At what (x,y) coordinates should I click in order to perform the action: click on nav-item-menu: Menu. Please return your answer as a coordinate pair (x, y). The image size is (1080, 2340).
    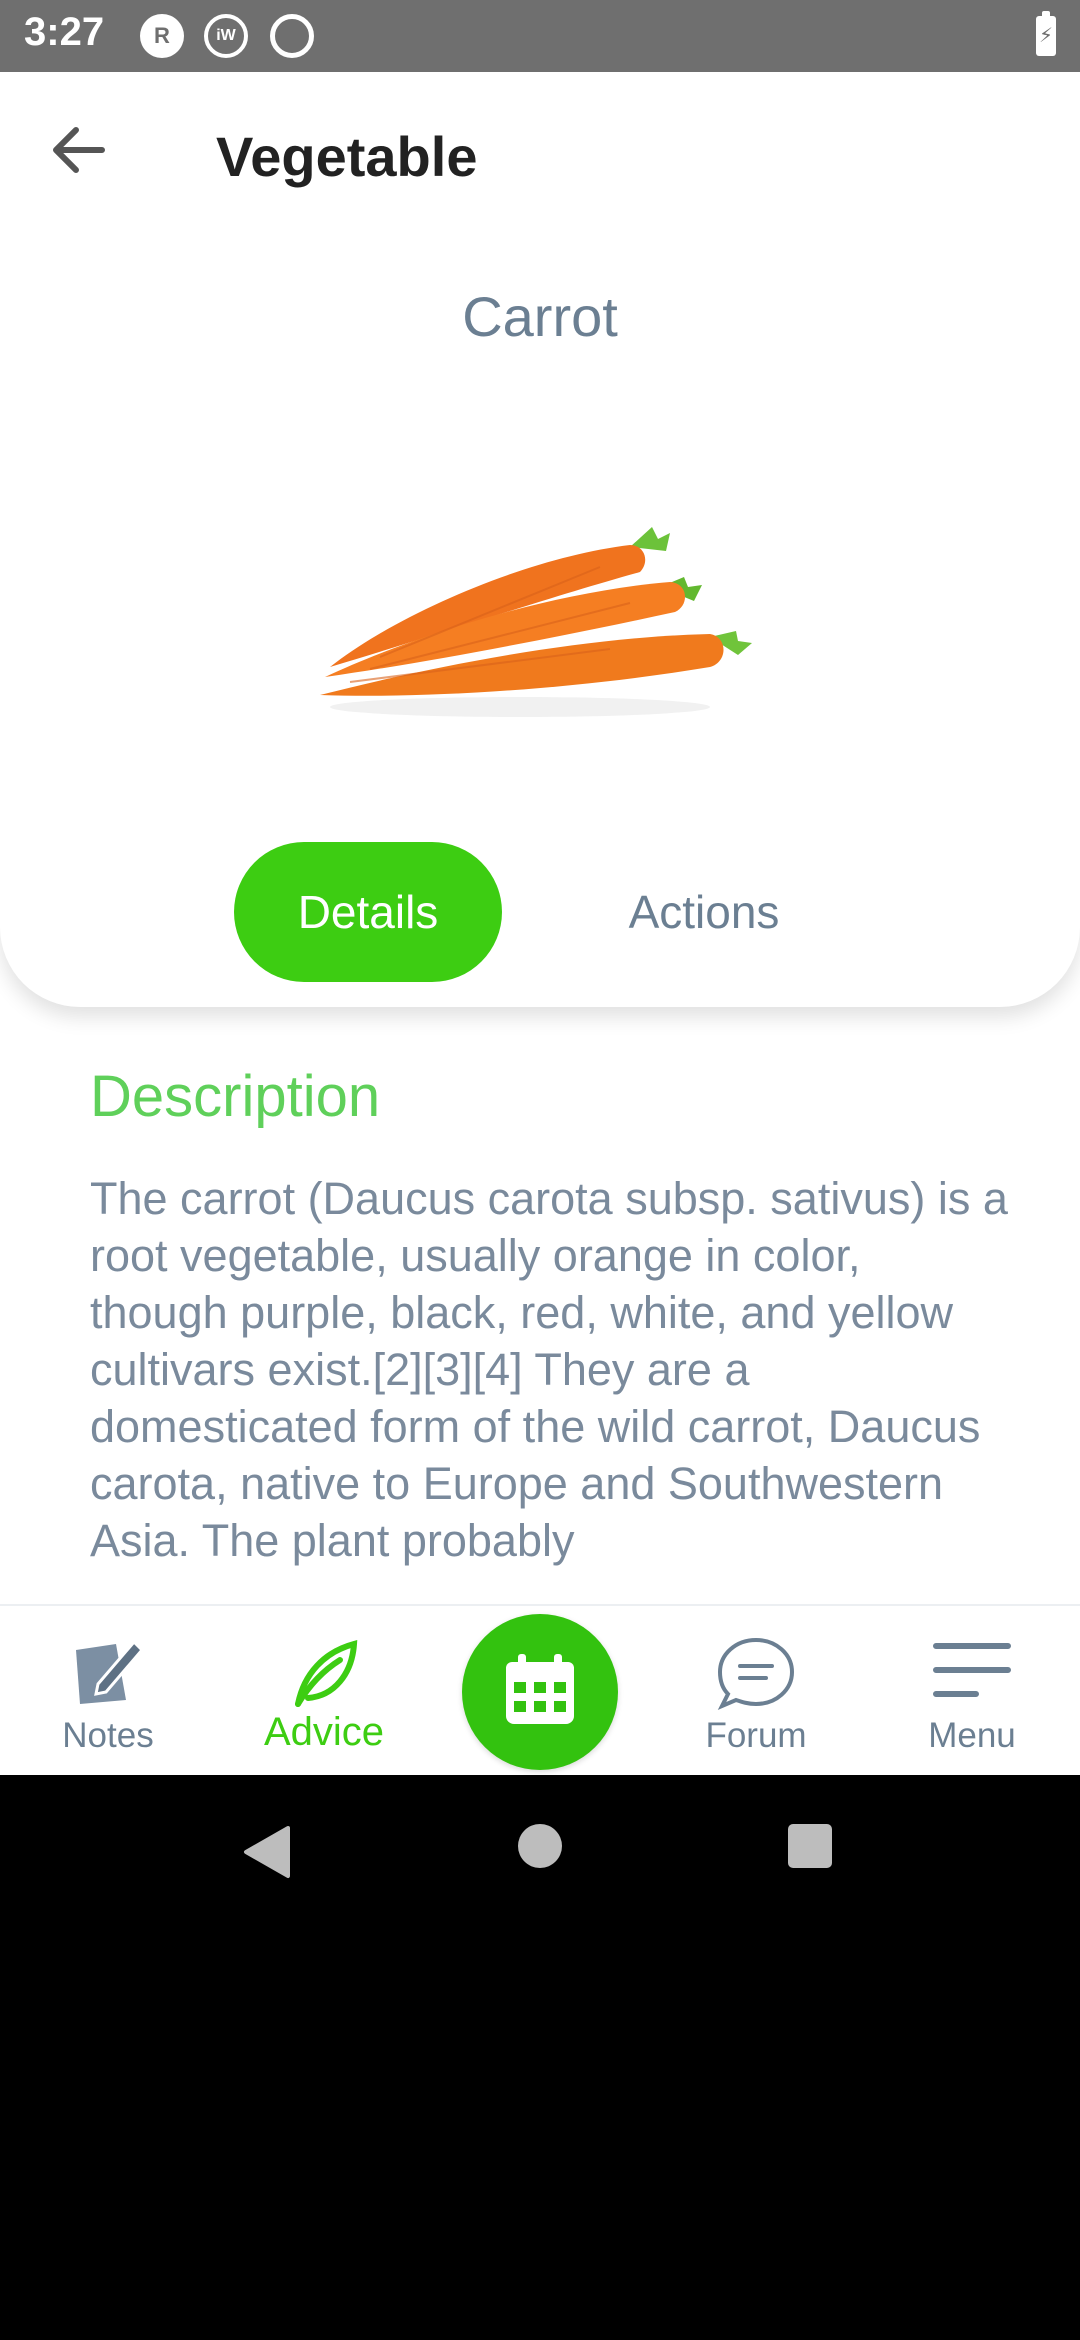
    Looking at the image, I should click on (972, 1690).